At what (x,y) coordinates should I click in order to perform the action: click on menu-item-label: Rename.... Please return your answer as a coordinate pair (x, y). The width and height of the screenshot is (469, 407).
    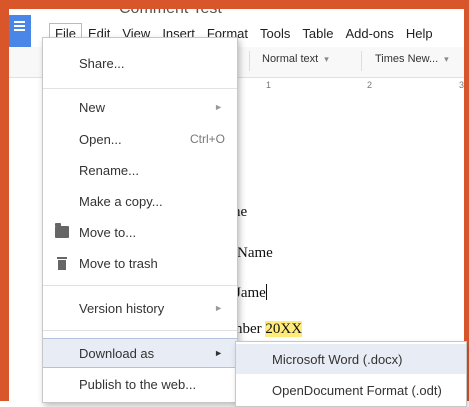
    Looking at the image, I should click on (109, 170).